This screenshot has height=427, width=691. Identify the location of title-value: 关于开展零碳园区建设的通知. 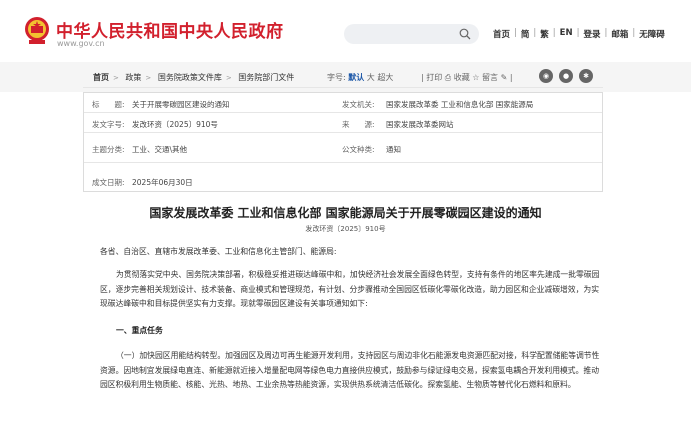
(181, 104).